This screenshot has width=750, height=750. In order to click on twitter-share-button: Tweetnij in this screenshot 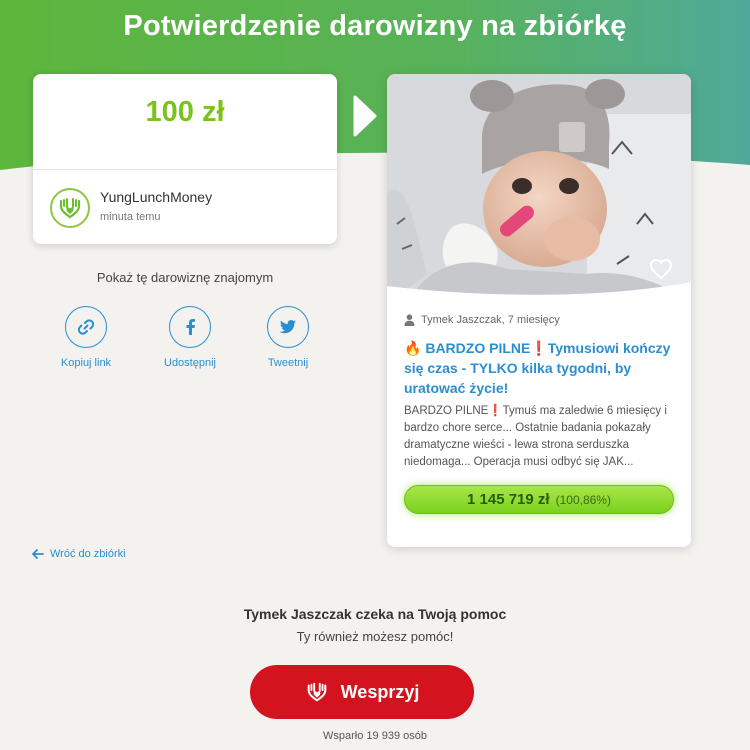, I will do `click(288, 337)`.